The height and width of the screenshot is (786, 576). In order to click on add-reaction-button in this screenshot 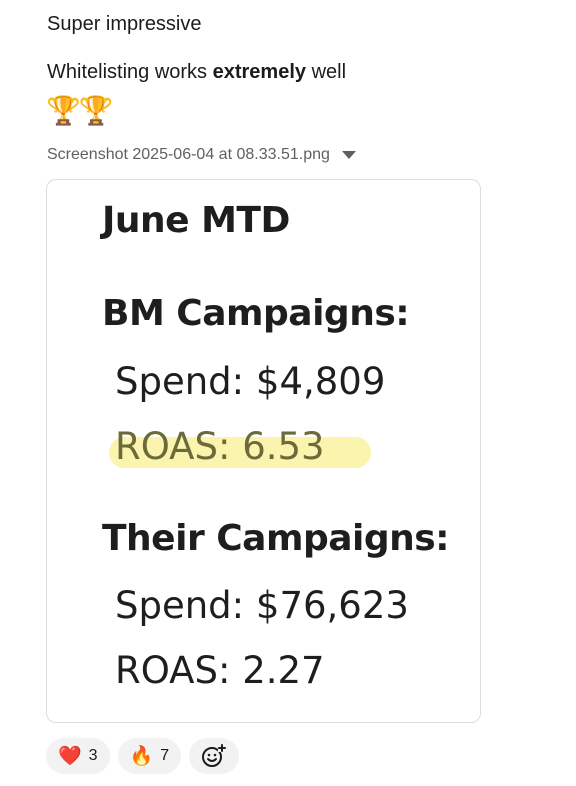, I will do `click(214, 756)`.